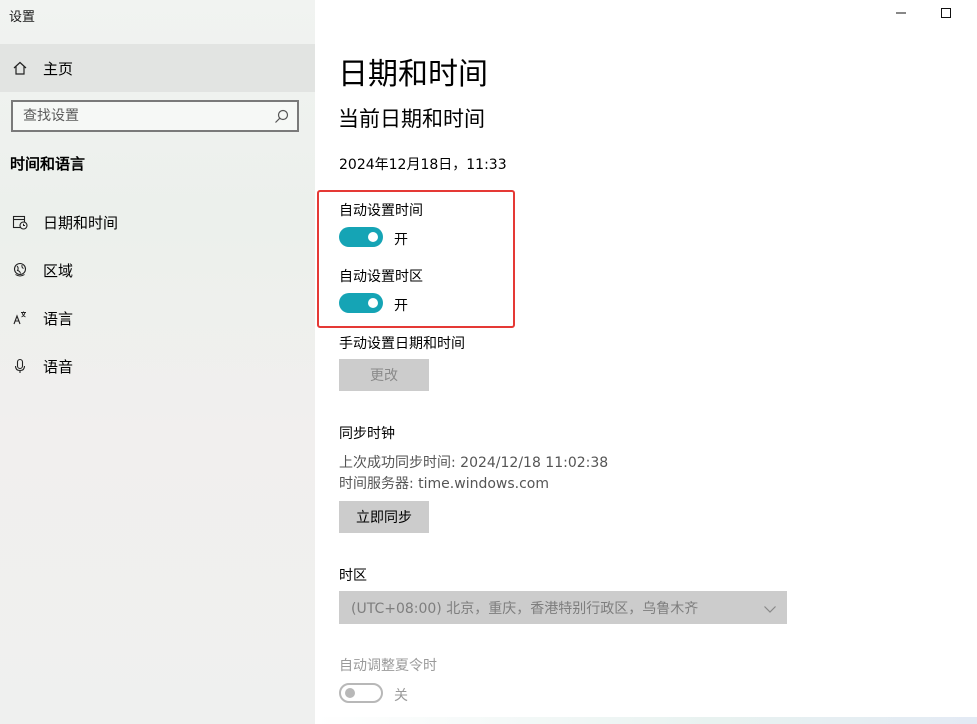  Describe the element at coordinates (770, 608) in the screenshot. I see `chevron-down-icon` at that location.